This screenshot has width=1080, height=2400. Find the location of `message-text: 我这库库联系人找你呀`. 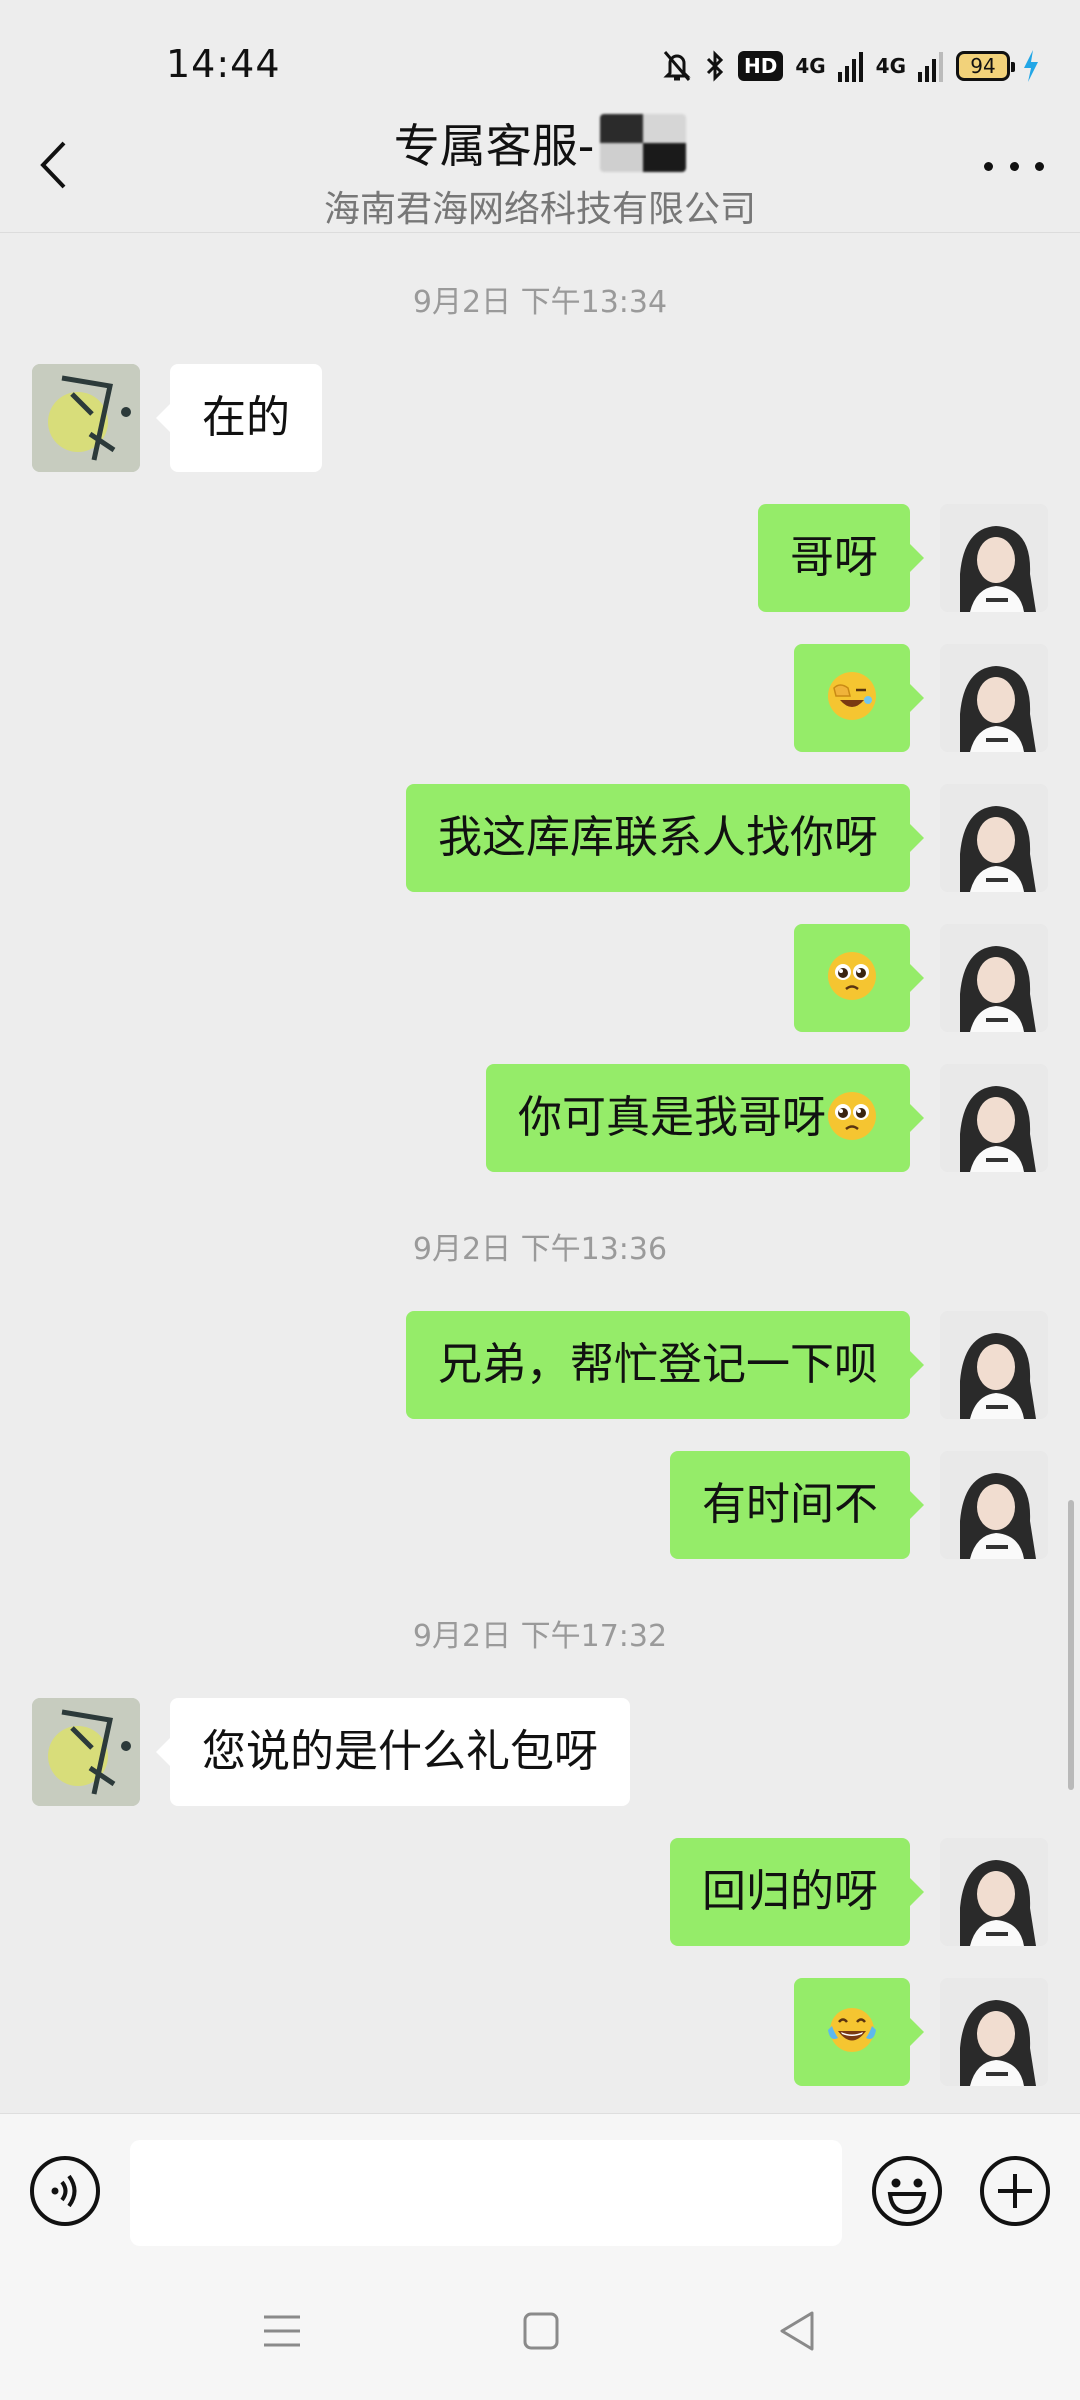

message-text: 我这库库联系人找你呀 is located at coordinates (658, 837).